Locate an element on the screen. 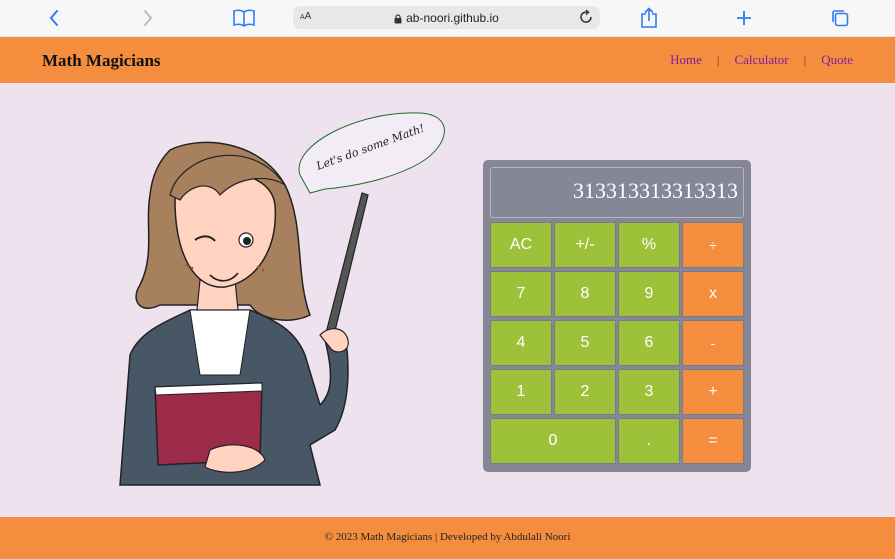 This screenshot has height=559, width=895. chevron-left-icon is located at coordinates (53, 18).